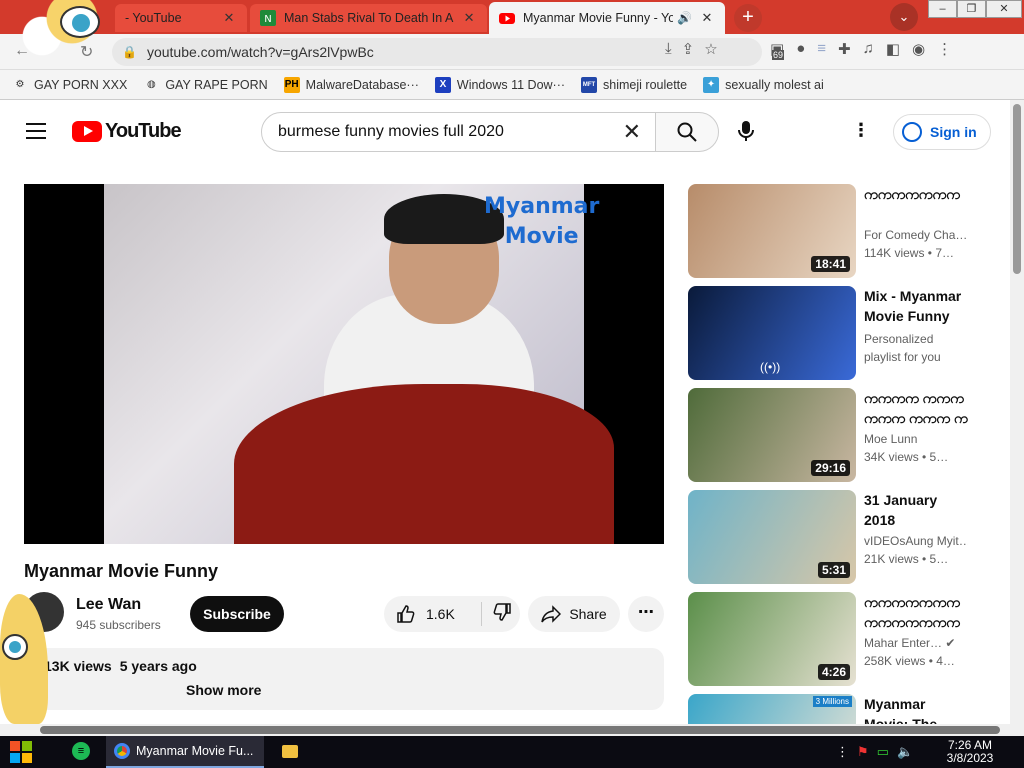 The image size is (1024, 768). Describe the element at coordinates (645, 84) in the screenshot. I see `bookmark-label: shimeji roulette` at that location.